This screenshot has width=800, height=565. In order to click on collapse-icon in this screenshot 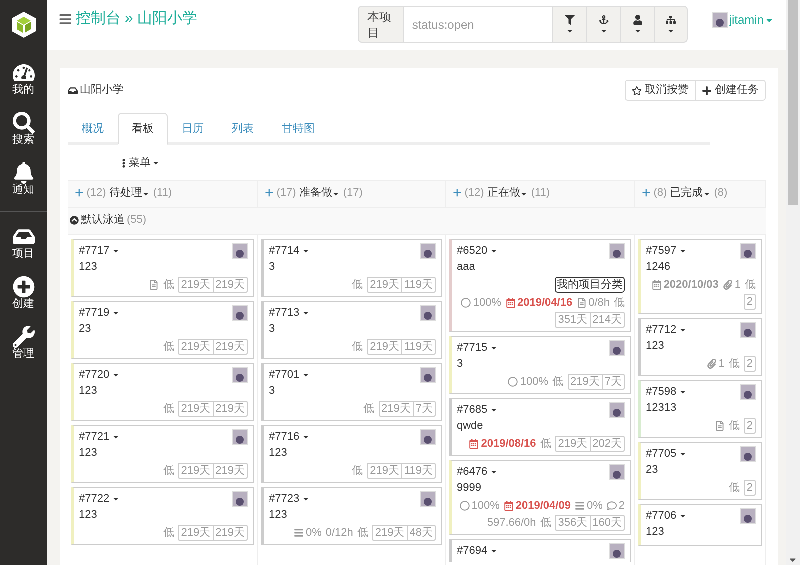, I will do `click(74, 220)`.